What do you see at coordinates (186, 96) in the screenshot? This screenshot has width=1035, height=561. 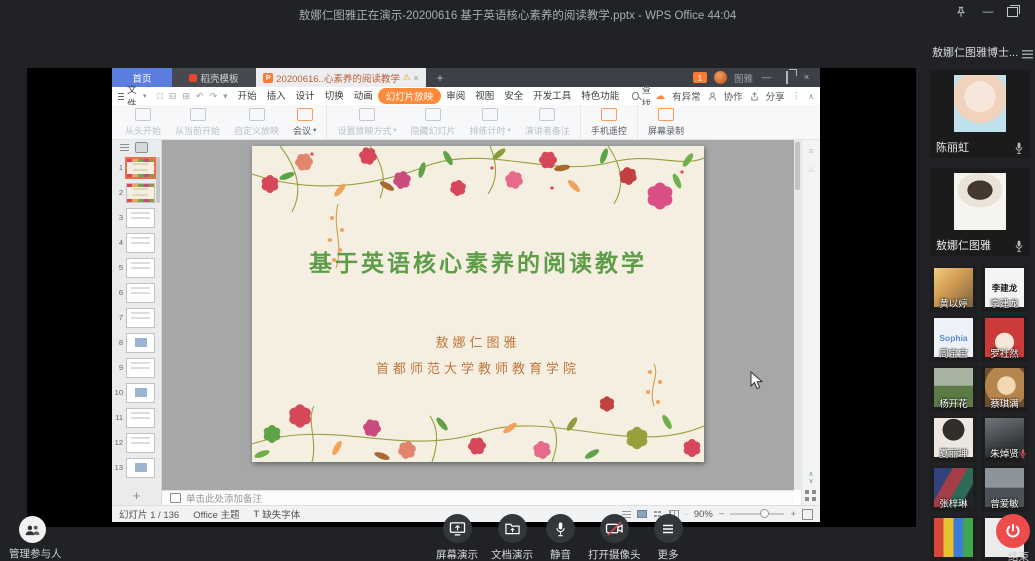 I see `export-icon: ⊞` at bounding box center [186, 96].